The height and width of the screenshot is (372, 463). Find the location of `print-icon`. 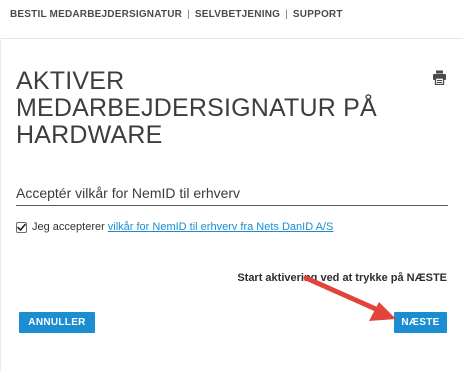

print-icon is located at coordinates (439, 78).